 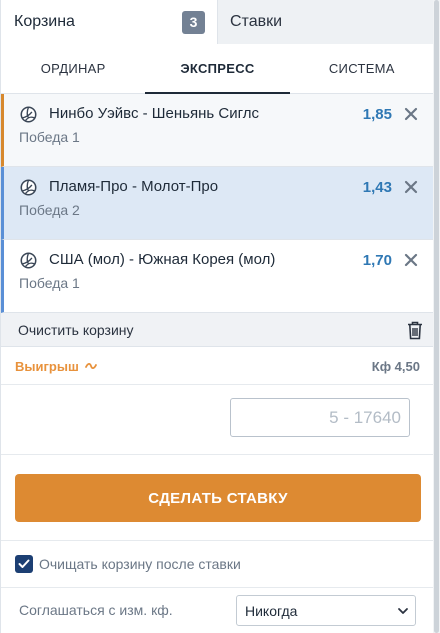 I want to click on clear-cart-label: Очистить корзину, so click(x=76, y=329).